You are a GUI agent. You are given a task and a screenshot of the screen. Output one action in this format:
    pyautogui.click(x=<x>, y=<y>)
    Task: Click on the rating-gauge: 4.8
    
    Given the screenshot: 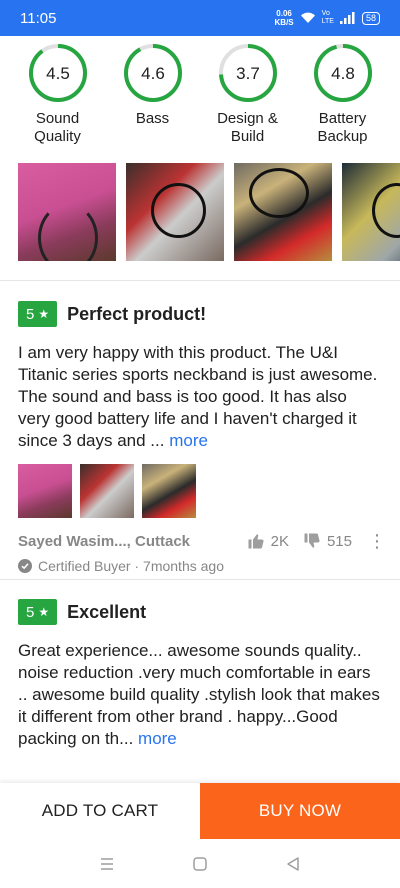 What is the action you would take?
    pyautogui.click(x=342, y=73)
    